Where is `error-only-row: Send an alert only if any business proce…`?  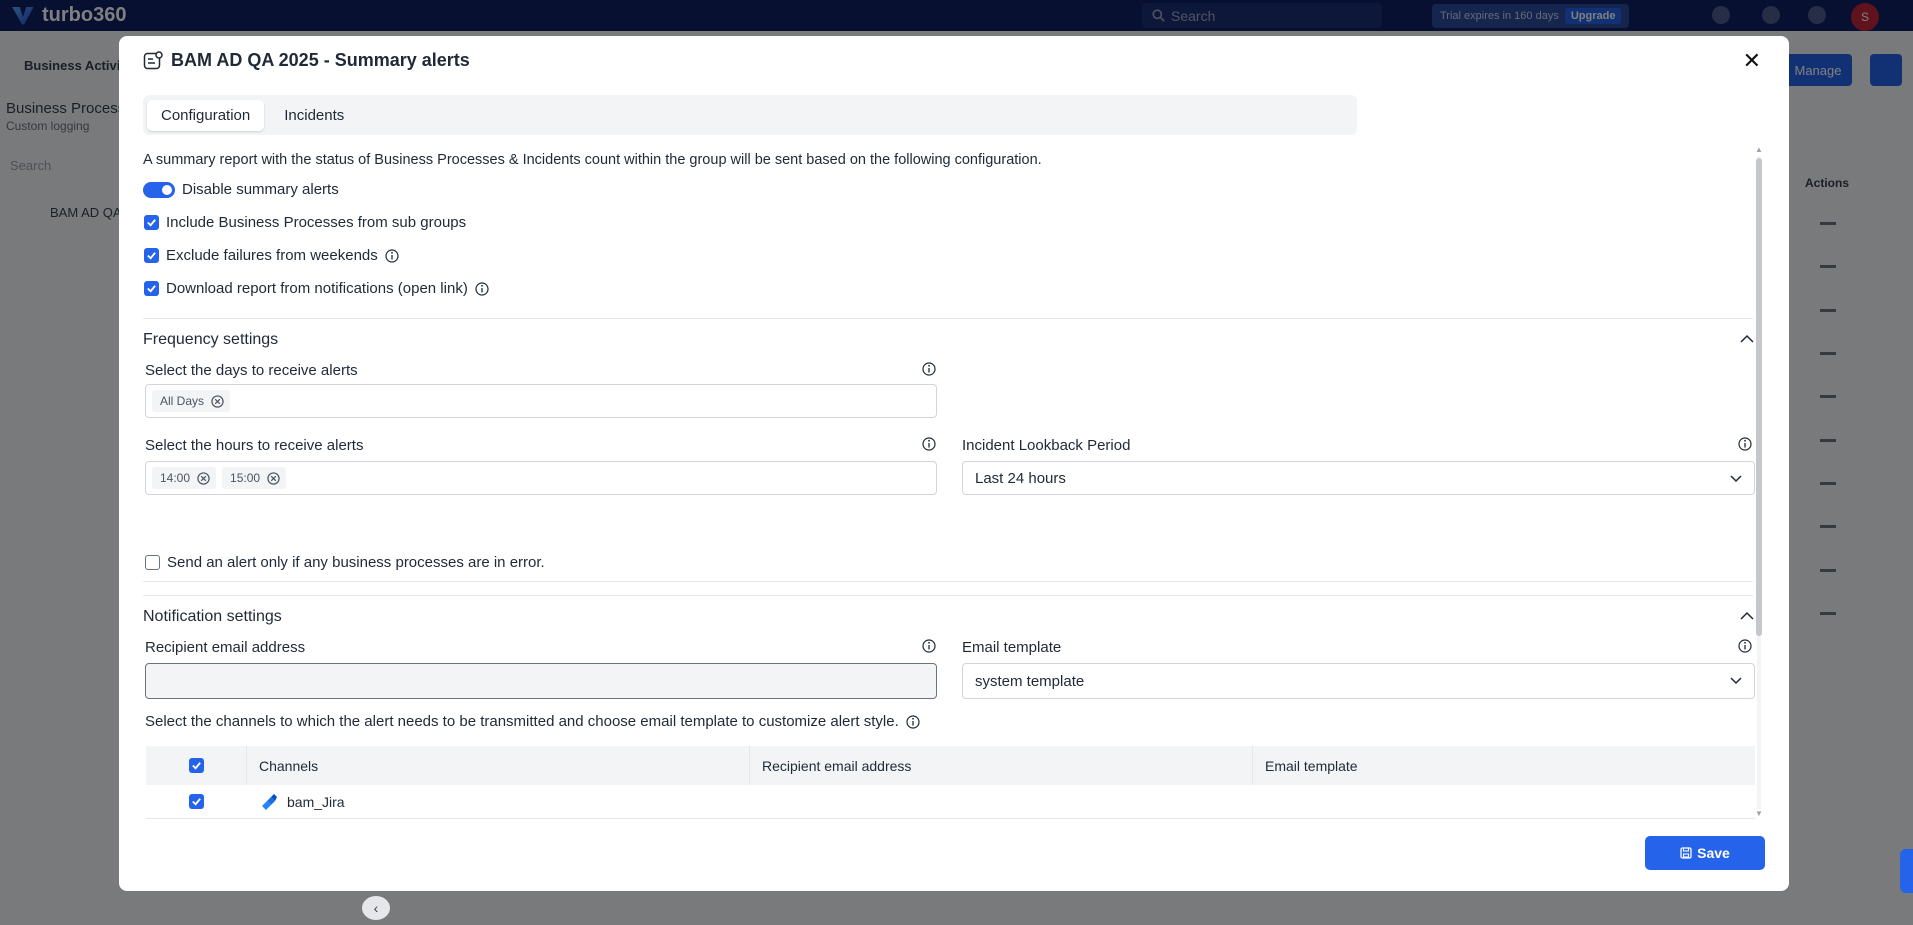 error-only-row: Send an alert only if any business proce… is located at coordinates (345, 562).